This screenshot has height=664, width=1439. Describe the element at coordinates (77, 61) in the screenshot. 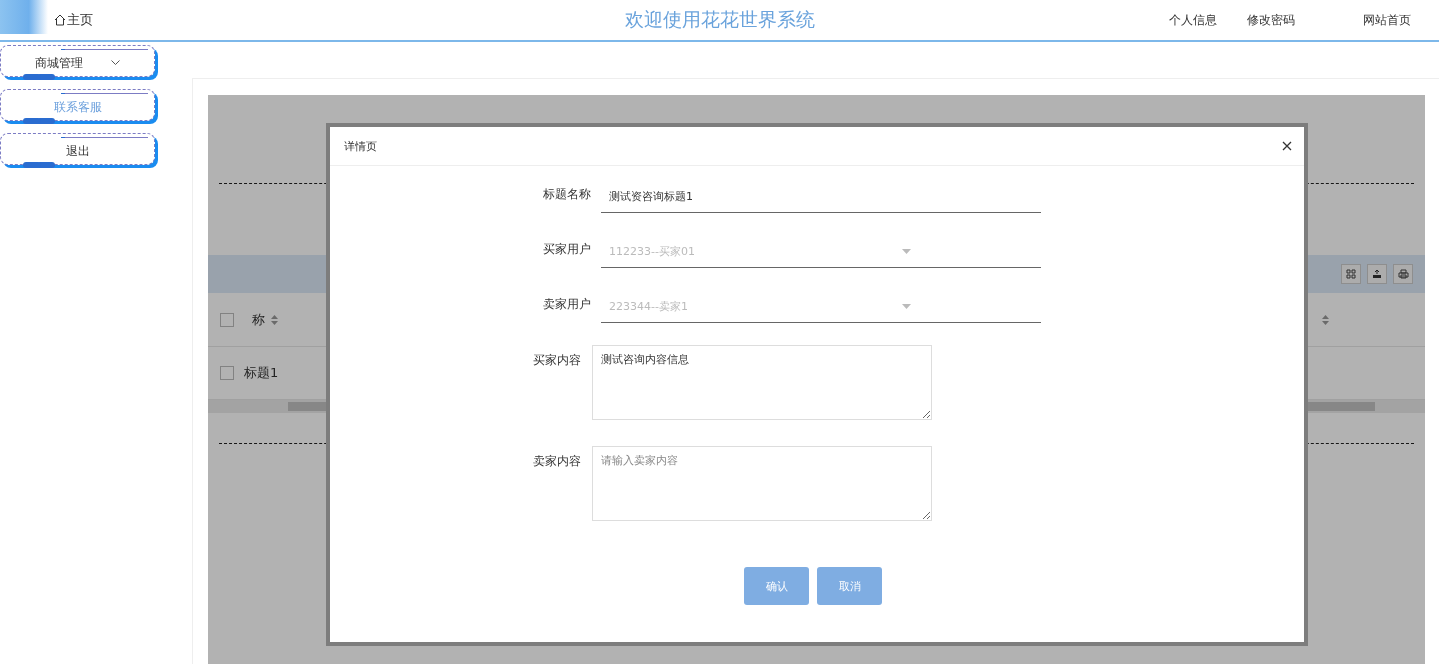

I see `sidebar-item: 商城管理` at that location.